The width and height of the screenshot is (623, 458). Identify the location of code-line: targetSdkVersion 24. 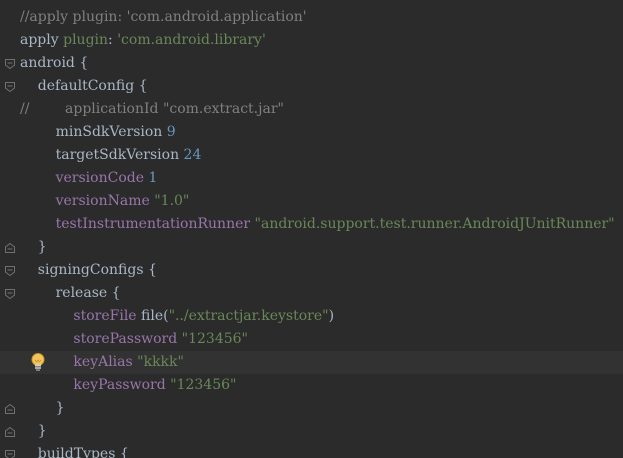
(311, 155).